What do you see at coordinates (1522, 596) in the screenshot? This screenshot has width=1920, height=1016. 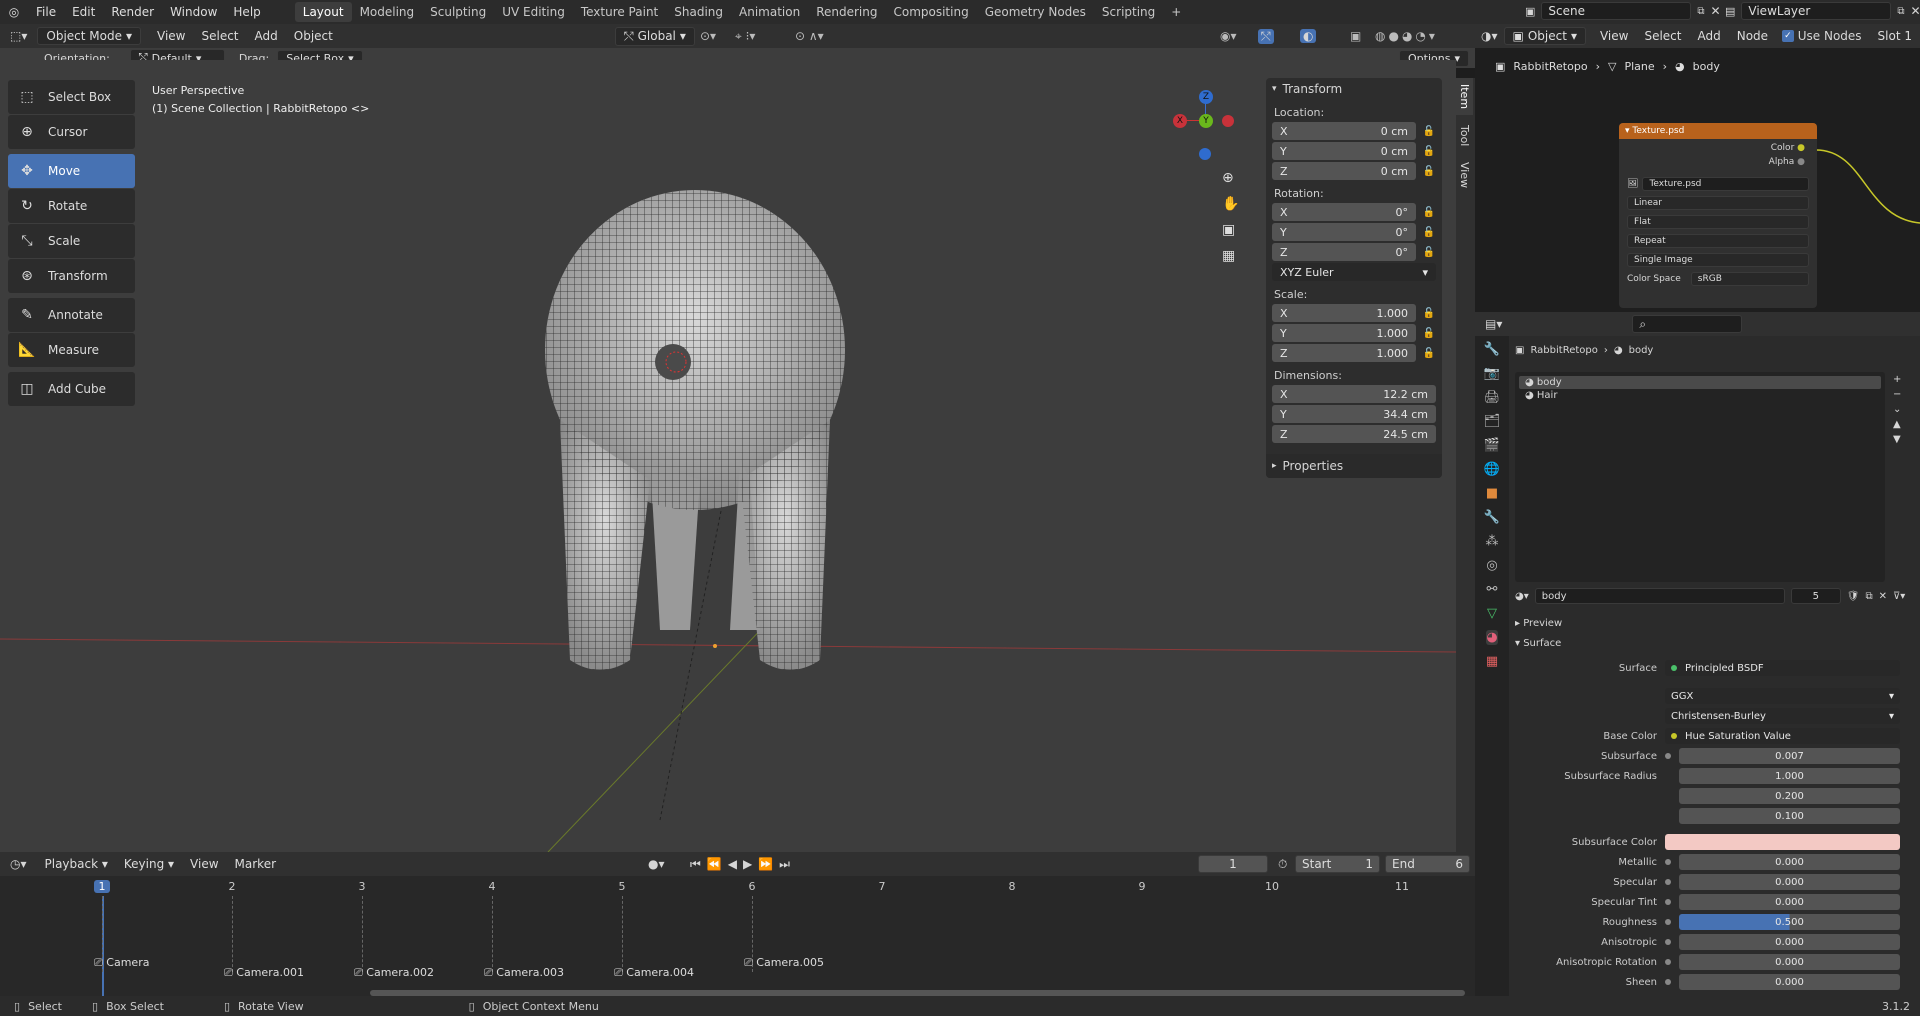 I see `material-browse-icon: ◕▾` at bounding box center [1522, 596].